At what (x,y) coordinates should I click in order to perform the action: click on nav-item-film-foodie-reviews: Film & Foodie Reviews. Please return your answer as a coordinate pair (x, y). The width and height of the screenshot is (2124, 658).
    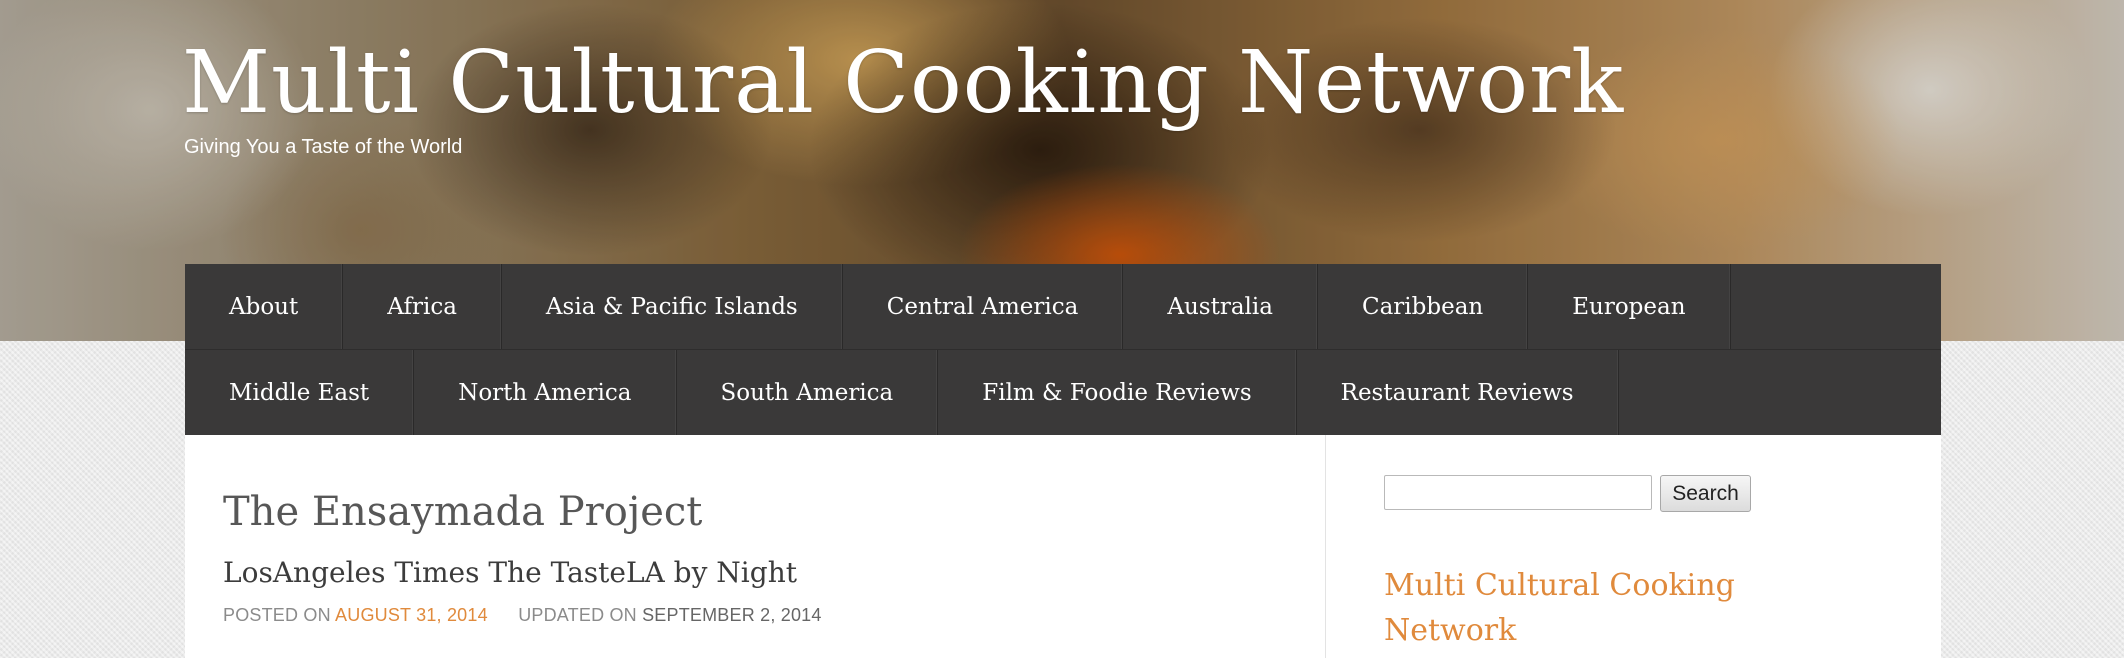
    Looking at the image, I should click on (1117, 392).